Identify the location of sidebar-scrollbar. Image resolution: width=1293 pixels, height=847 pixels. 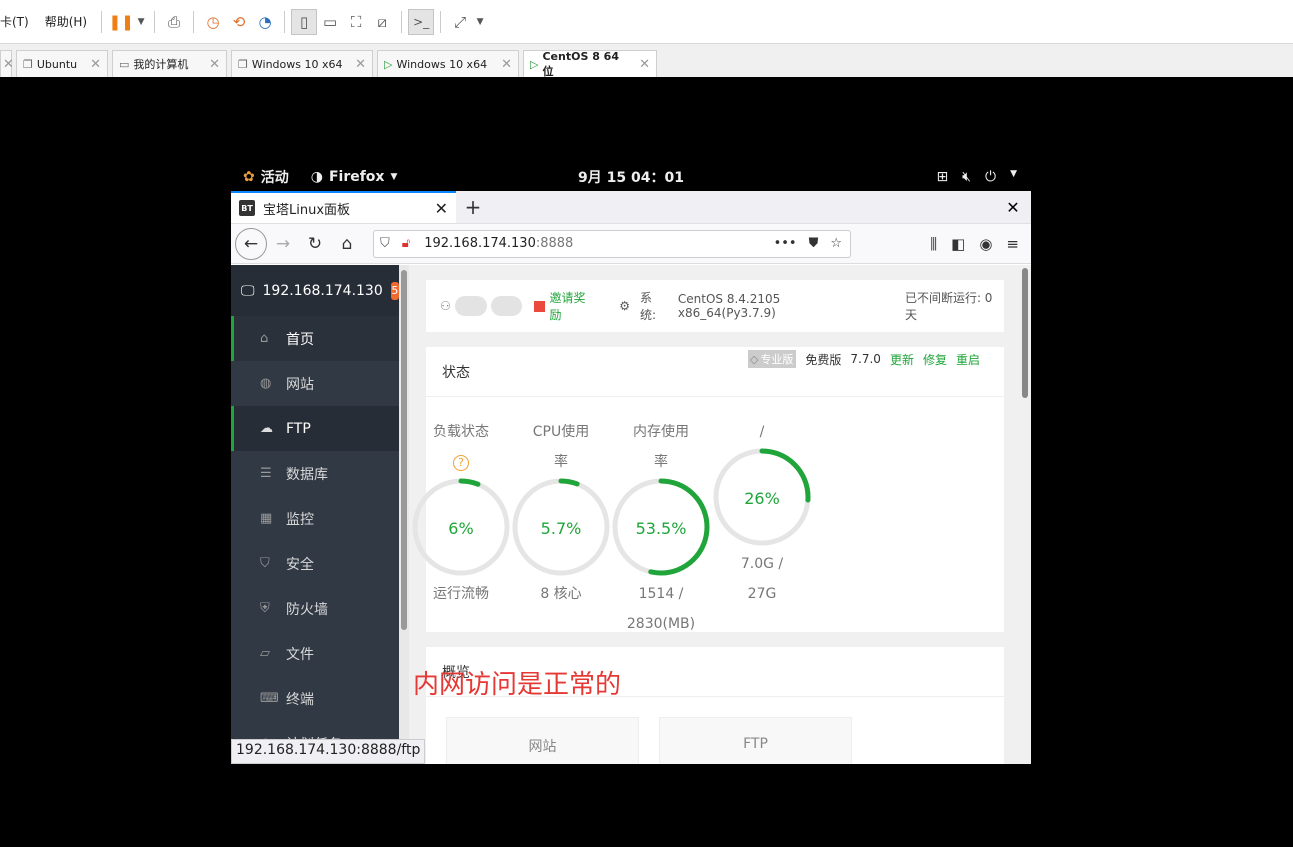
(404, 514).